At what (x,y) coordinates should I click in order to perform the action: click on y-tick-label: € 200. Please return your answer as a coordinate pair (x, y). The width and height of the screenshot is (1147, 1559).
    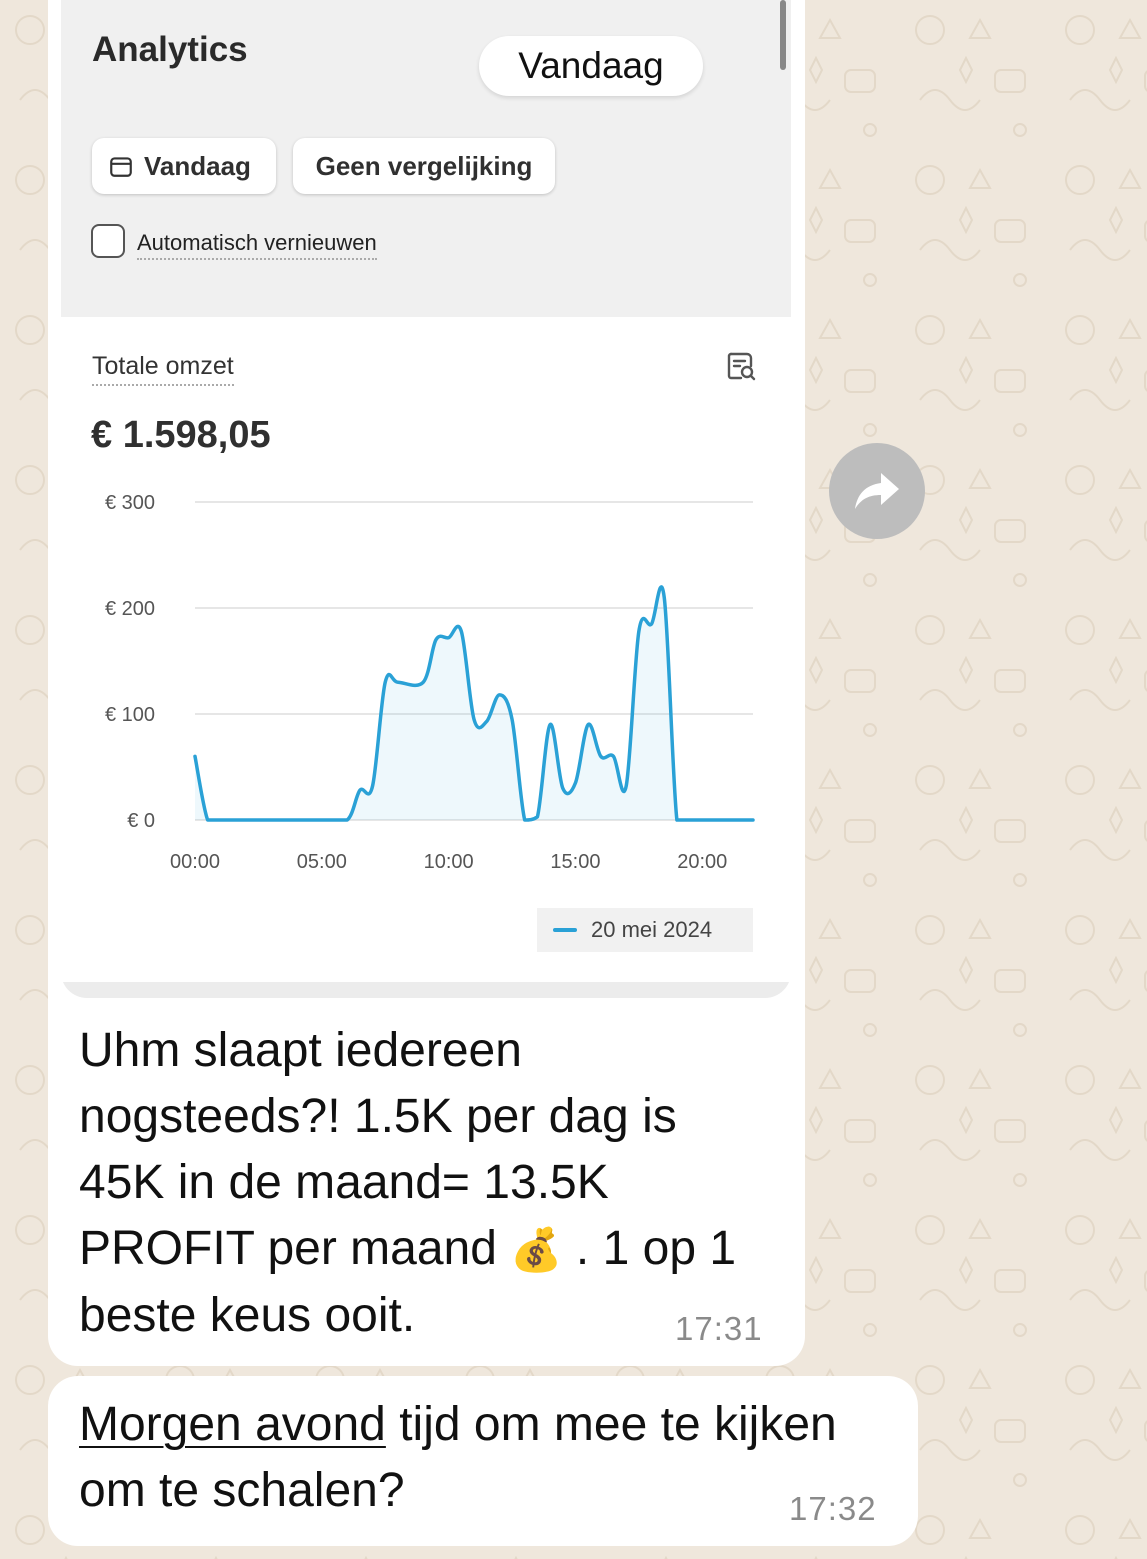
    Looking at the image, I should click on (130, 609).